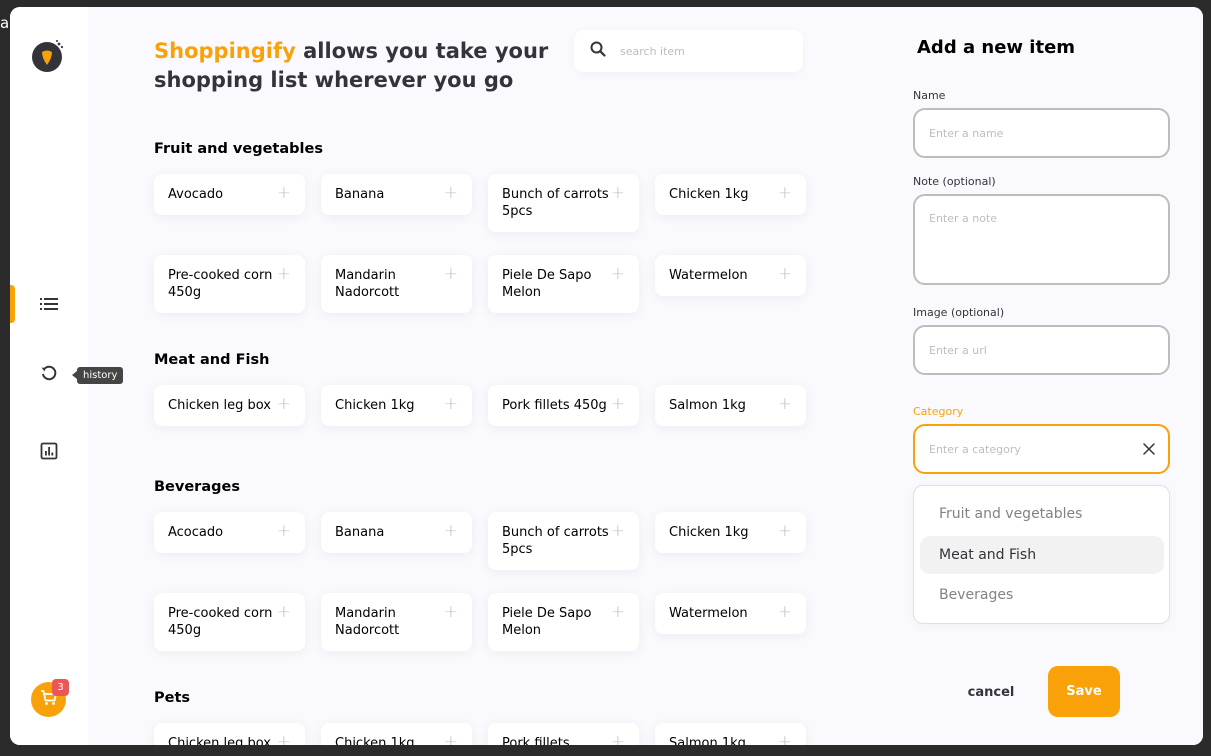 The height and width of the screenshot is (756, 1211). I want to click on item-card: Pork fillets 450g +, so click(563, 405).